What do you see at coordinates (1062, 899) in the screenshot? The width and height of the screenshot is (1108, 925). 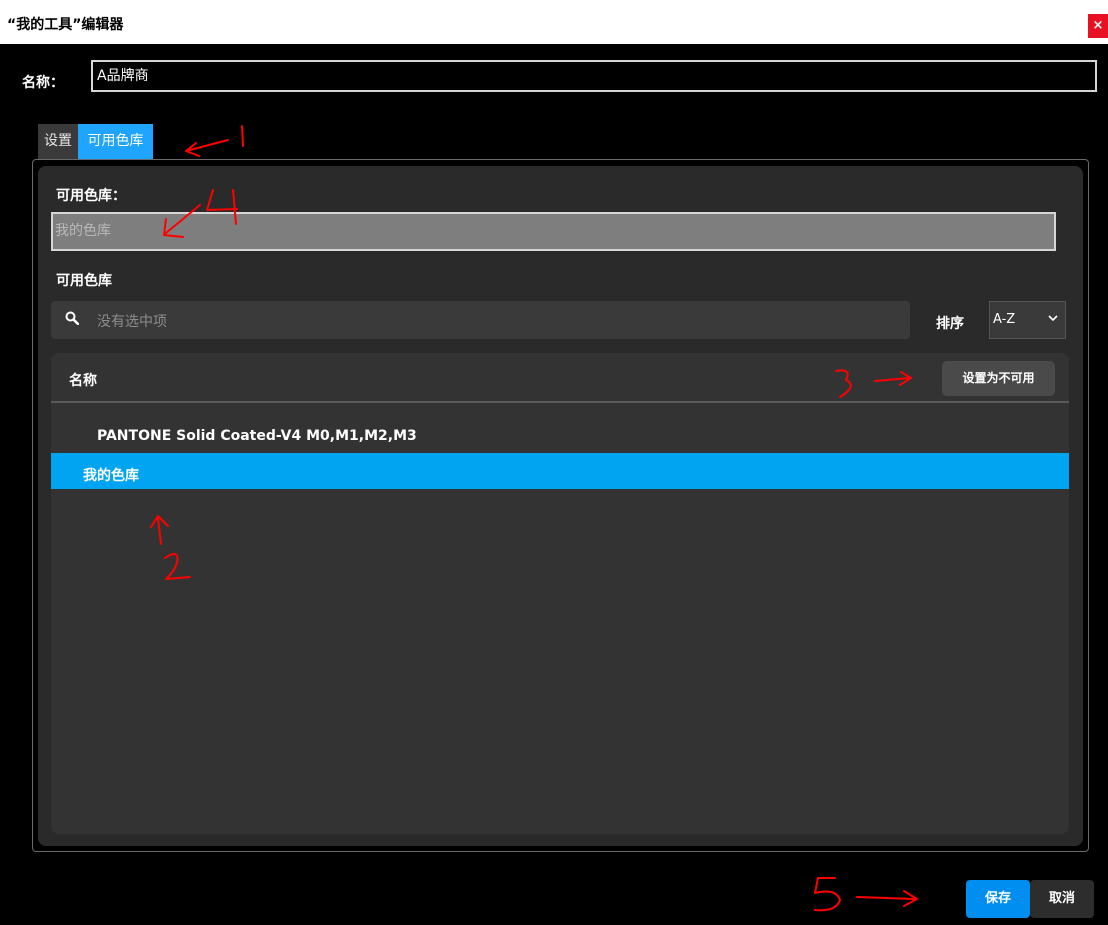 I see `cancel-button: 取消` at bounding box center [1062, 899].